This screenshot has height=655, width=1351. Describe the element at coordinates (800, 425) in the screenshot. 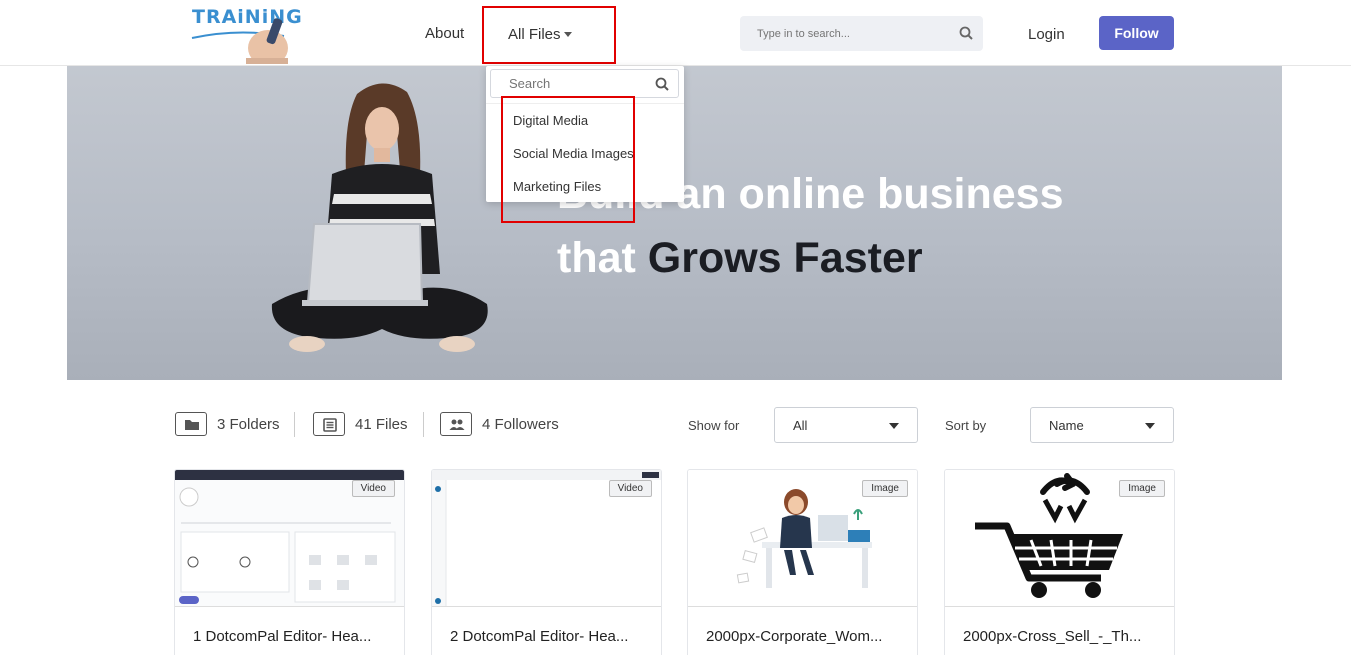

I see `show-for-value: All` at that location.